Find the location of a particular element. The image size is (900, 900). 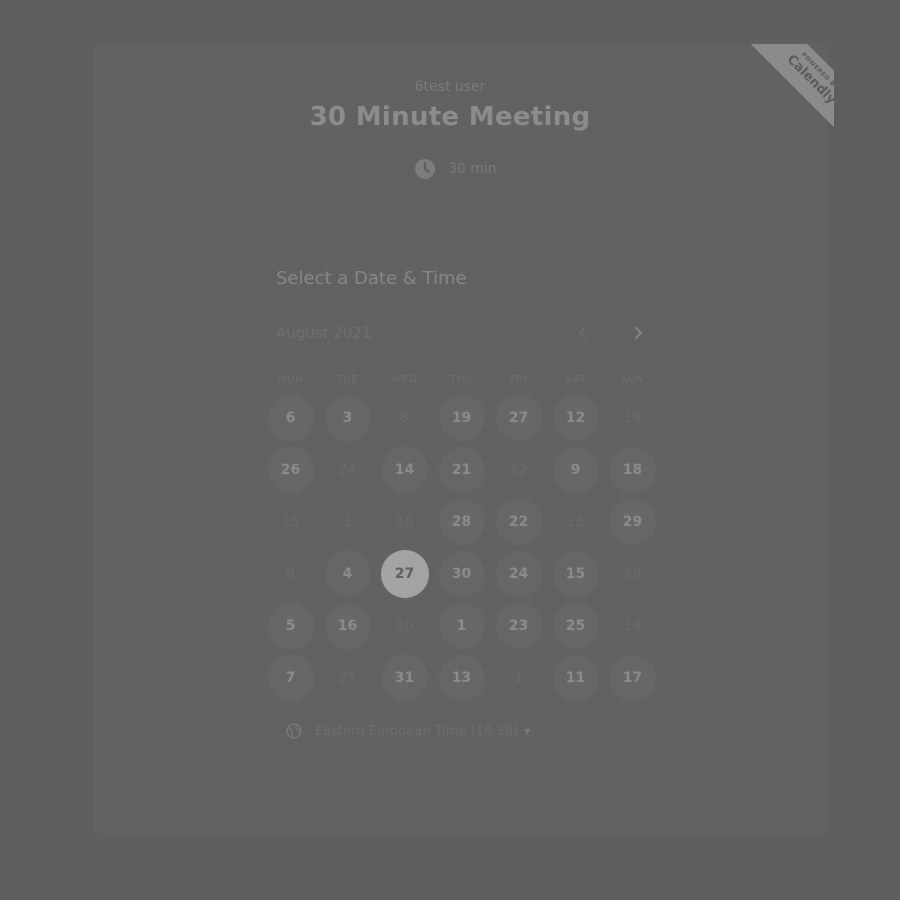

powered-by-ribbon: POWERED BY Calendly is located at coordinates (781, 98).